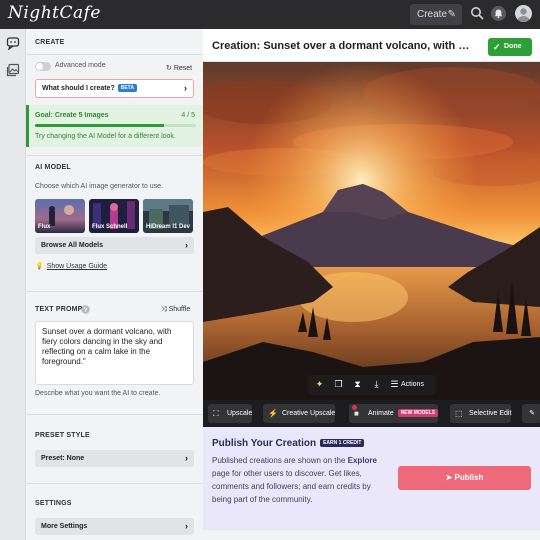 This screenshot has width=540, height=540. I want to click on browse-all-models-button: Browse All Models ›, so click(114, 245).